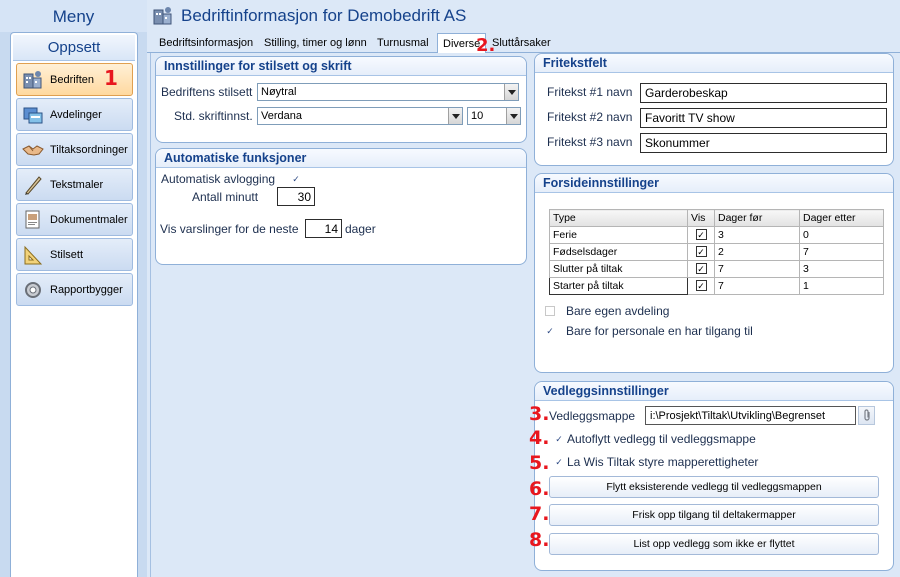  I want to click on paperclip-icon, so click(866, 415).